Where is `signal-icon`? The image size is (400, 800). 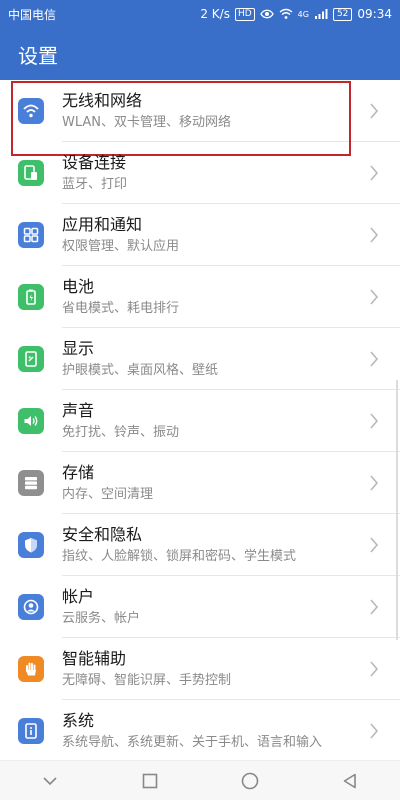 signal-icon is located at coordinates (321, 14).